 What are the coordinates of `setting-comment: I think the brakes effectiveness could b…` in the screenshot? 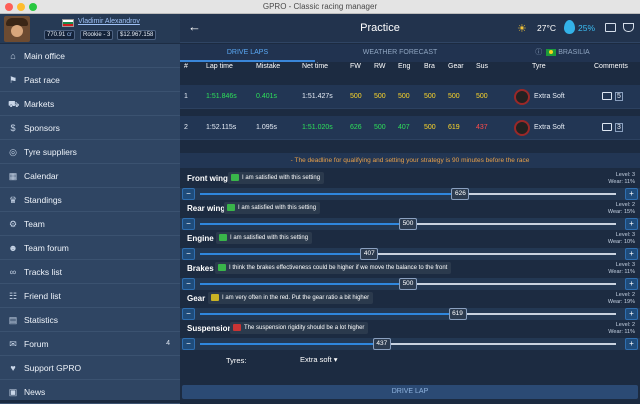 It's located at (333, 268).